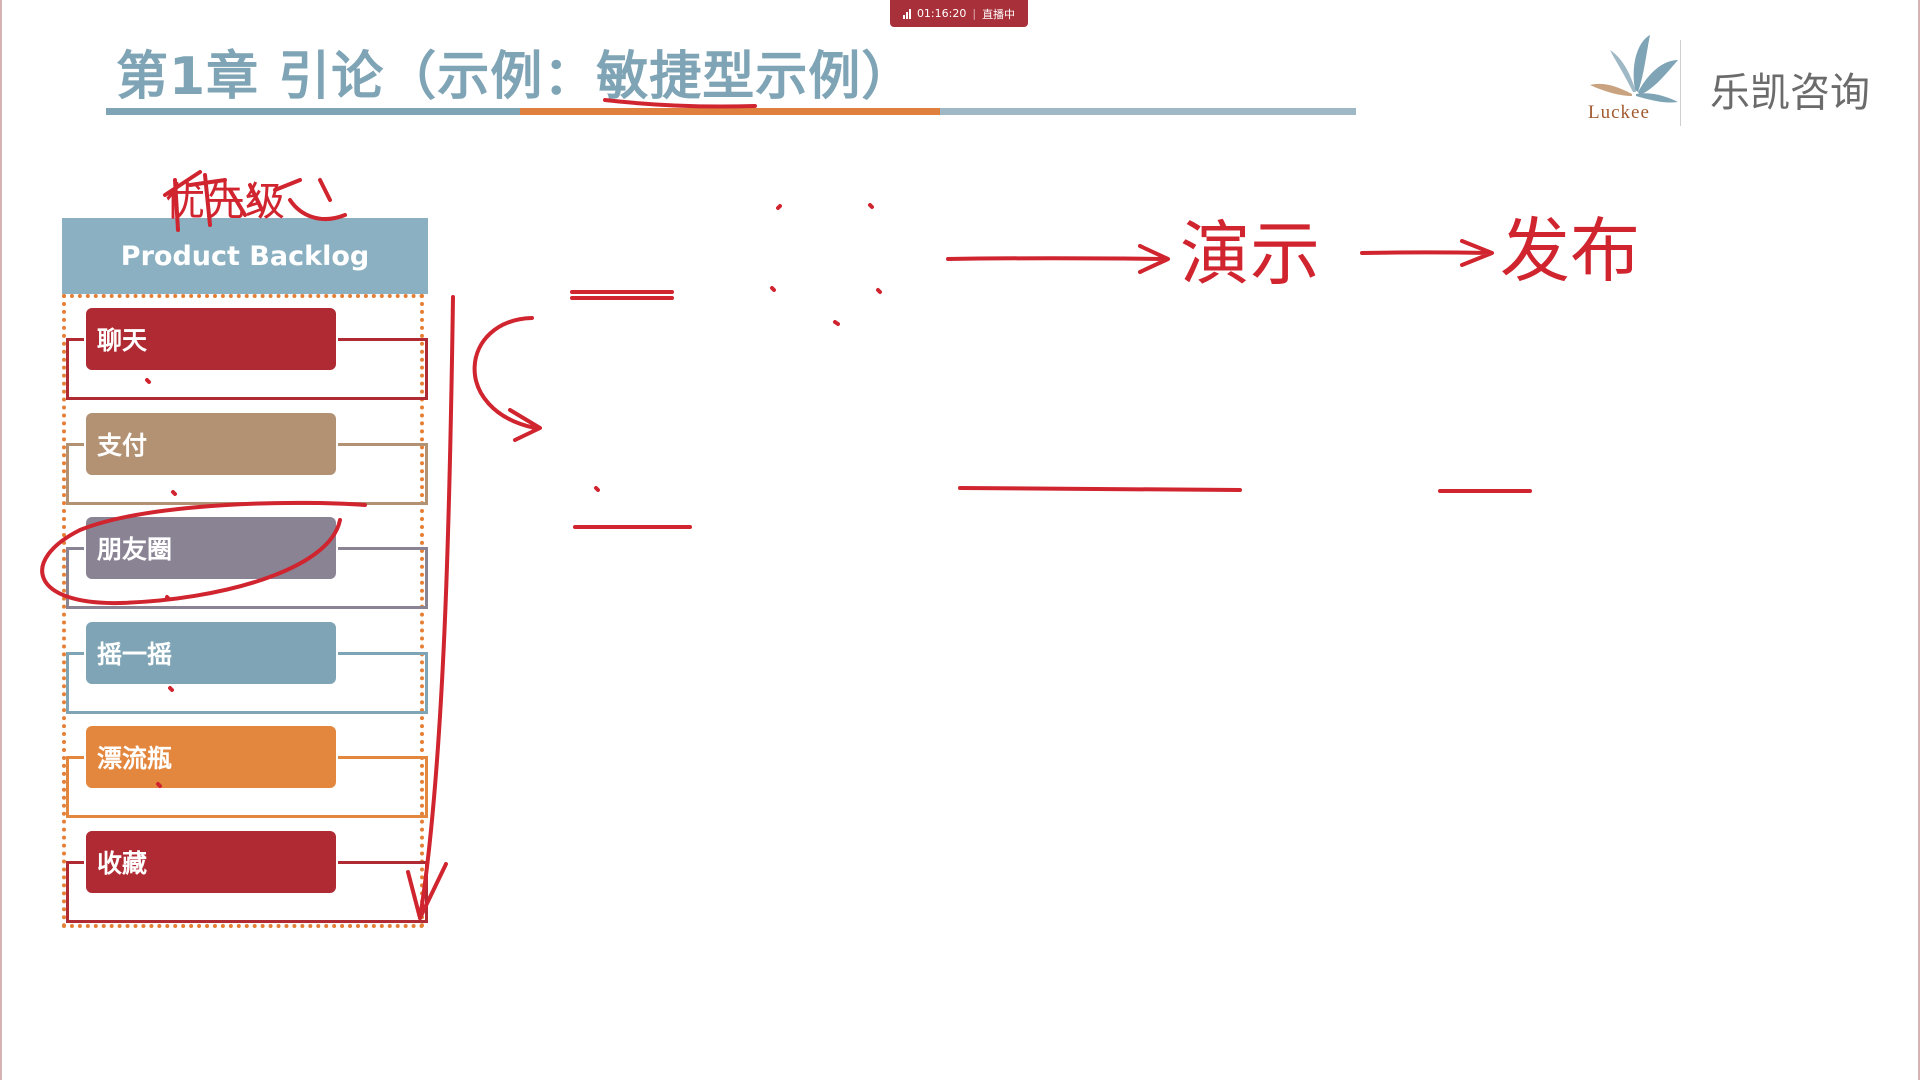  What do you see at coordinates (1427, 253) in the screenshot?
I see `arrow-to-release` at bounding box center [1427, 253].